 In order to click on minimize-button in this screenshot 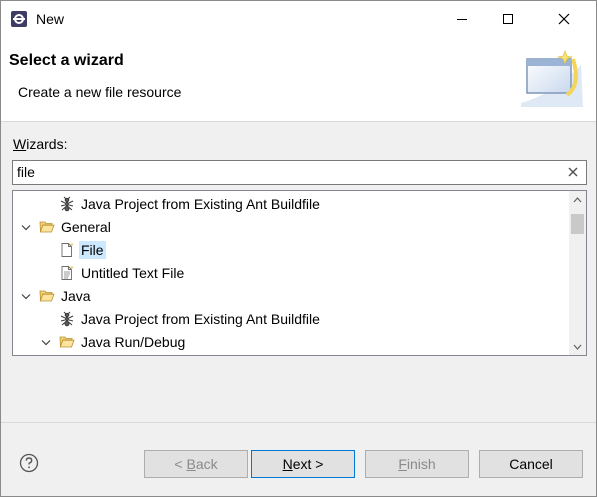, I will do `click(462, 19)`.